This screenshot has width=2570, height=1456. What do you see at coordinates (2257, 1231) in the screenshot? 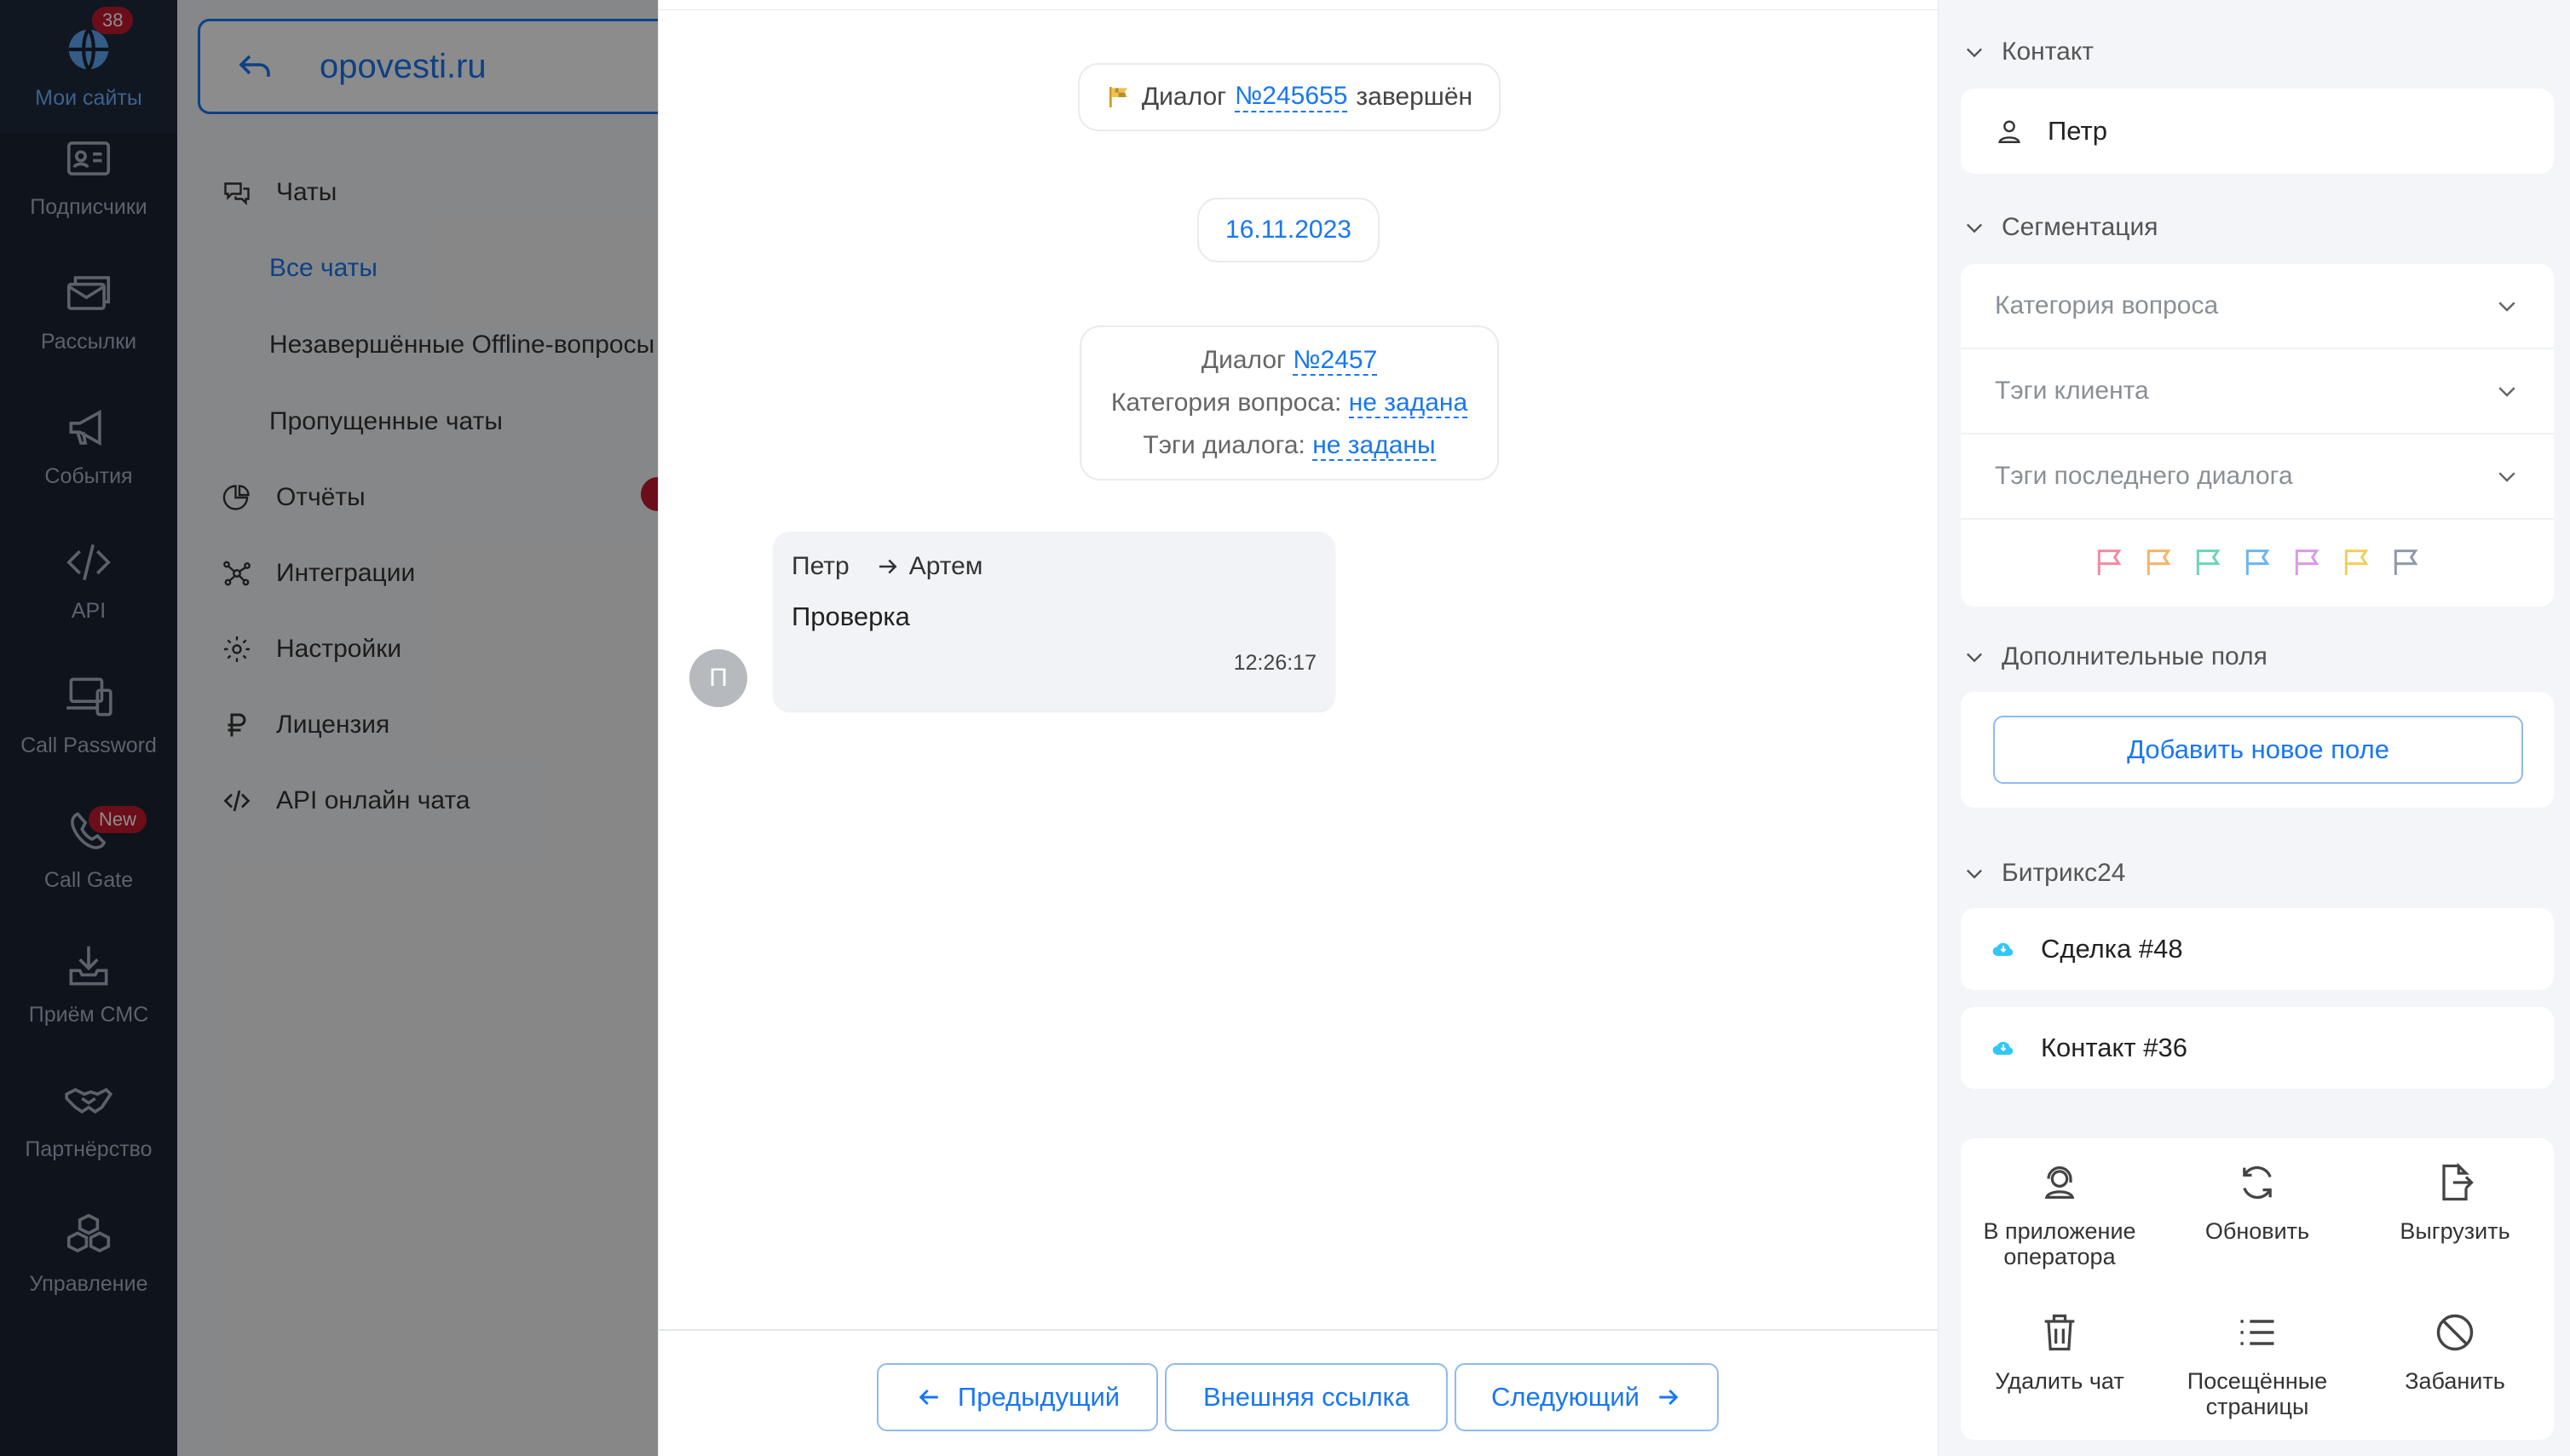
I see `action-label: Обновить` at bounding box center [2257, 1231].